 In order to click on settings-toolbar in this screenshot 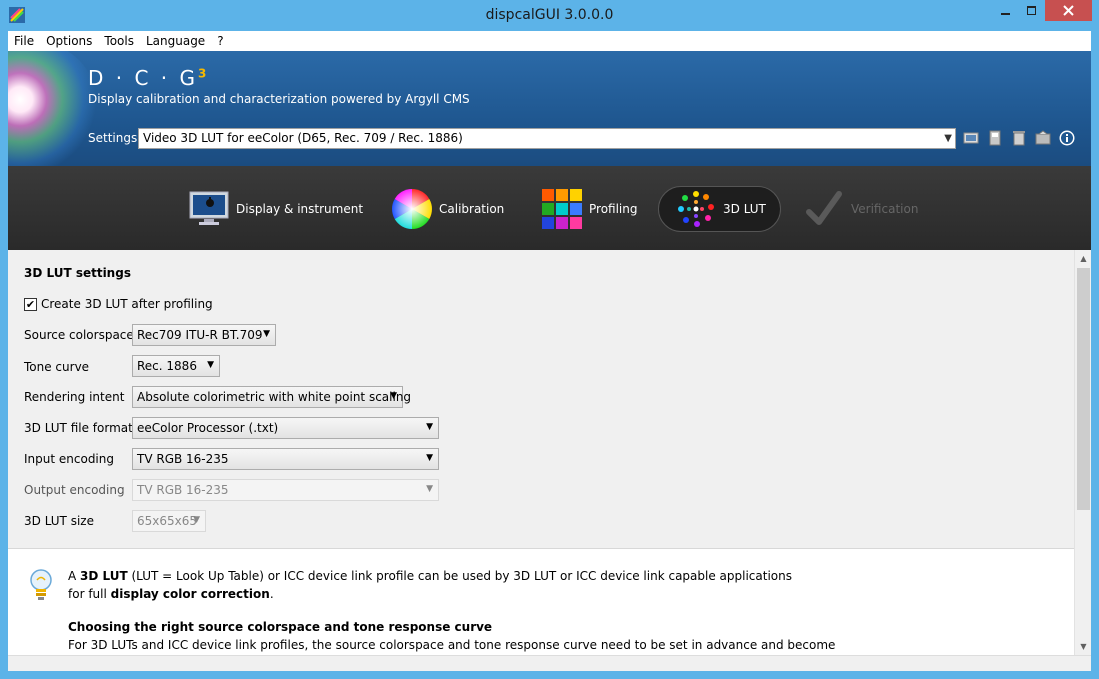, I will do `click(1023, 138)`.